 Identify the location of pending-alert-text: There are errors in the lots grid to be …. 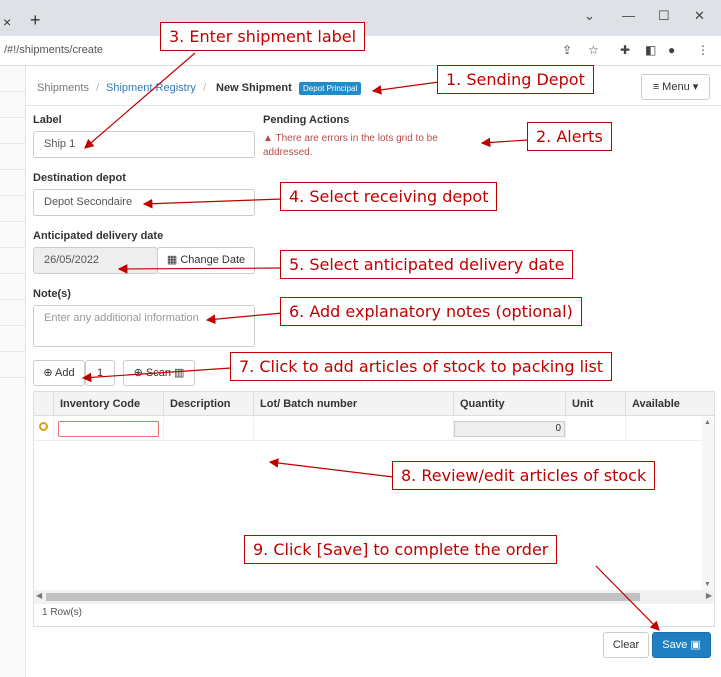
(350, 145).